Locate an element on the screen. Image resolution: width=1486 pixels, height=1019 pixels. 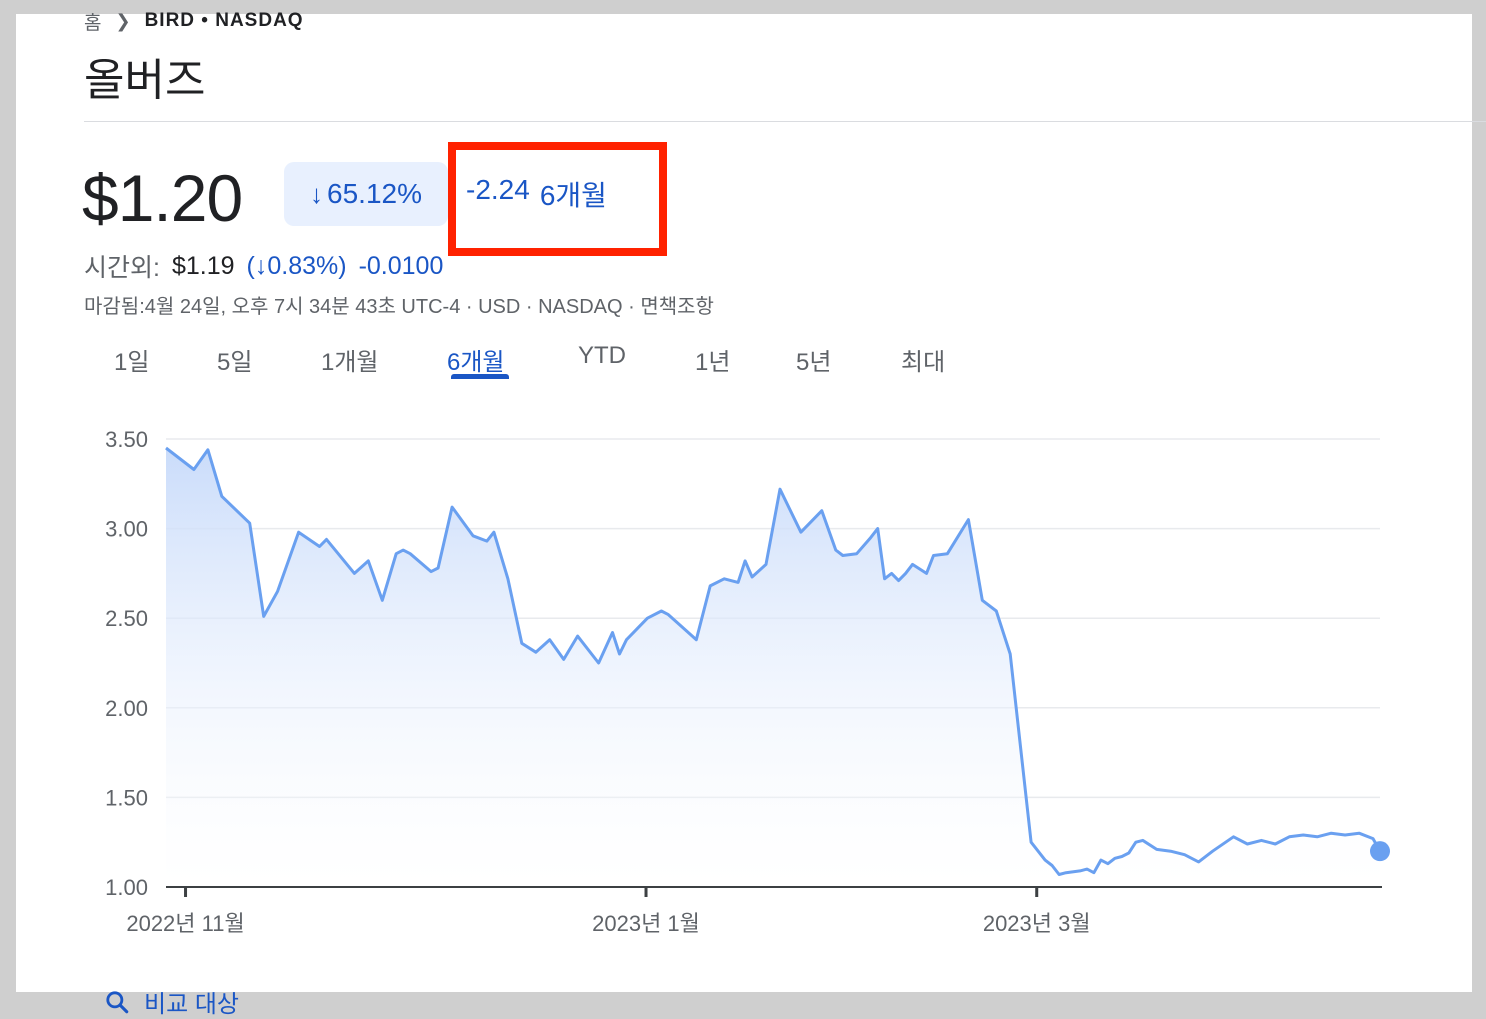
compare-label: 비교 대상 is located at coordinates (191, 1004).